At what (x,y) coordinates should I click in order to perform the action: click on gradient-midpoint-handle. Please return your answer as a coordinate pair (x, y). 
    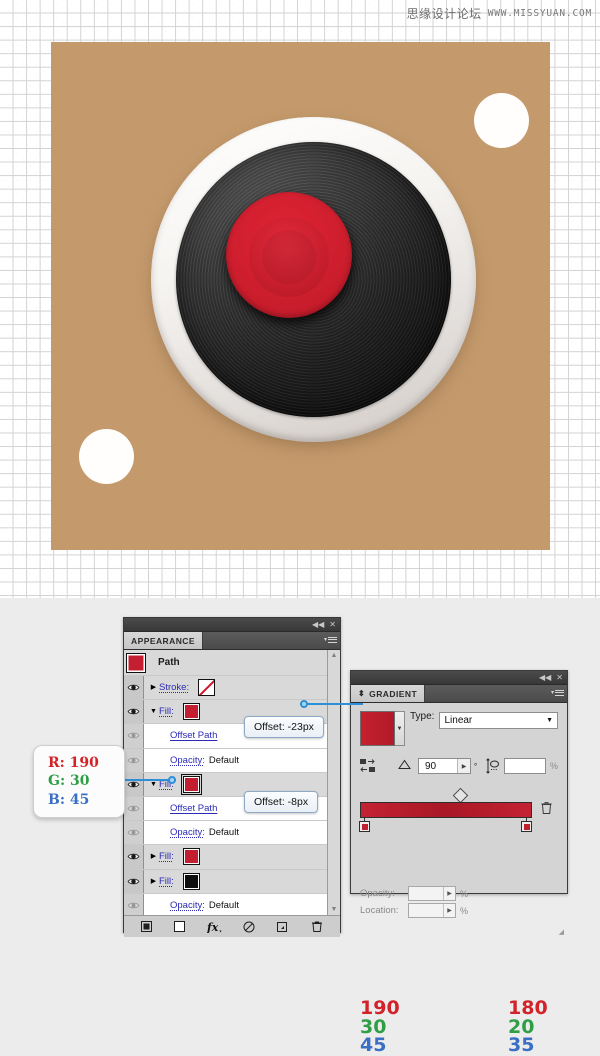
    Looking at the image, I should click on (460, 795).